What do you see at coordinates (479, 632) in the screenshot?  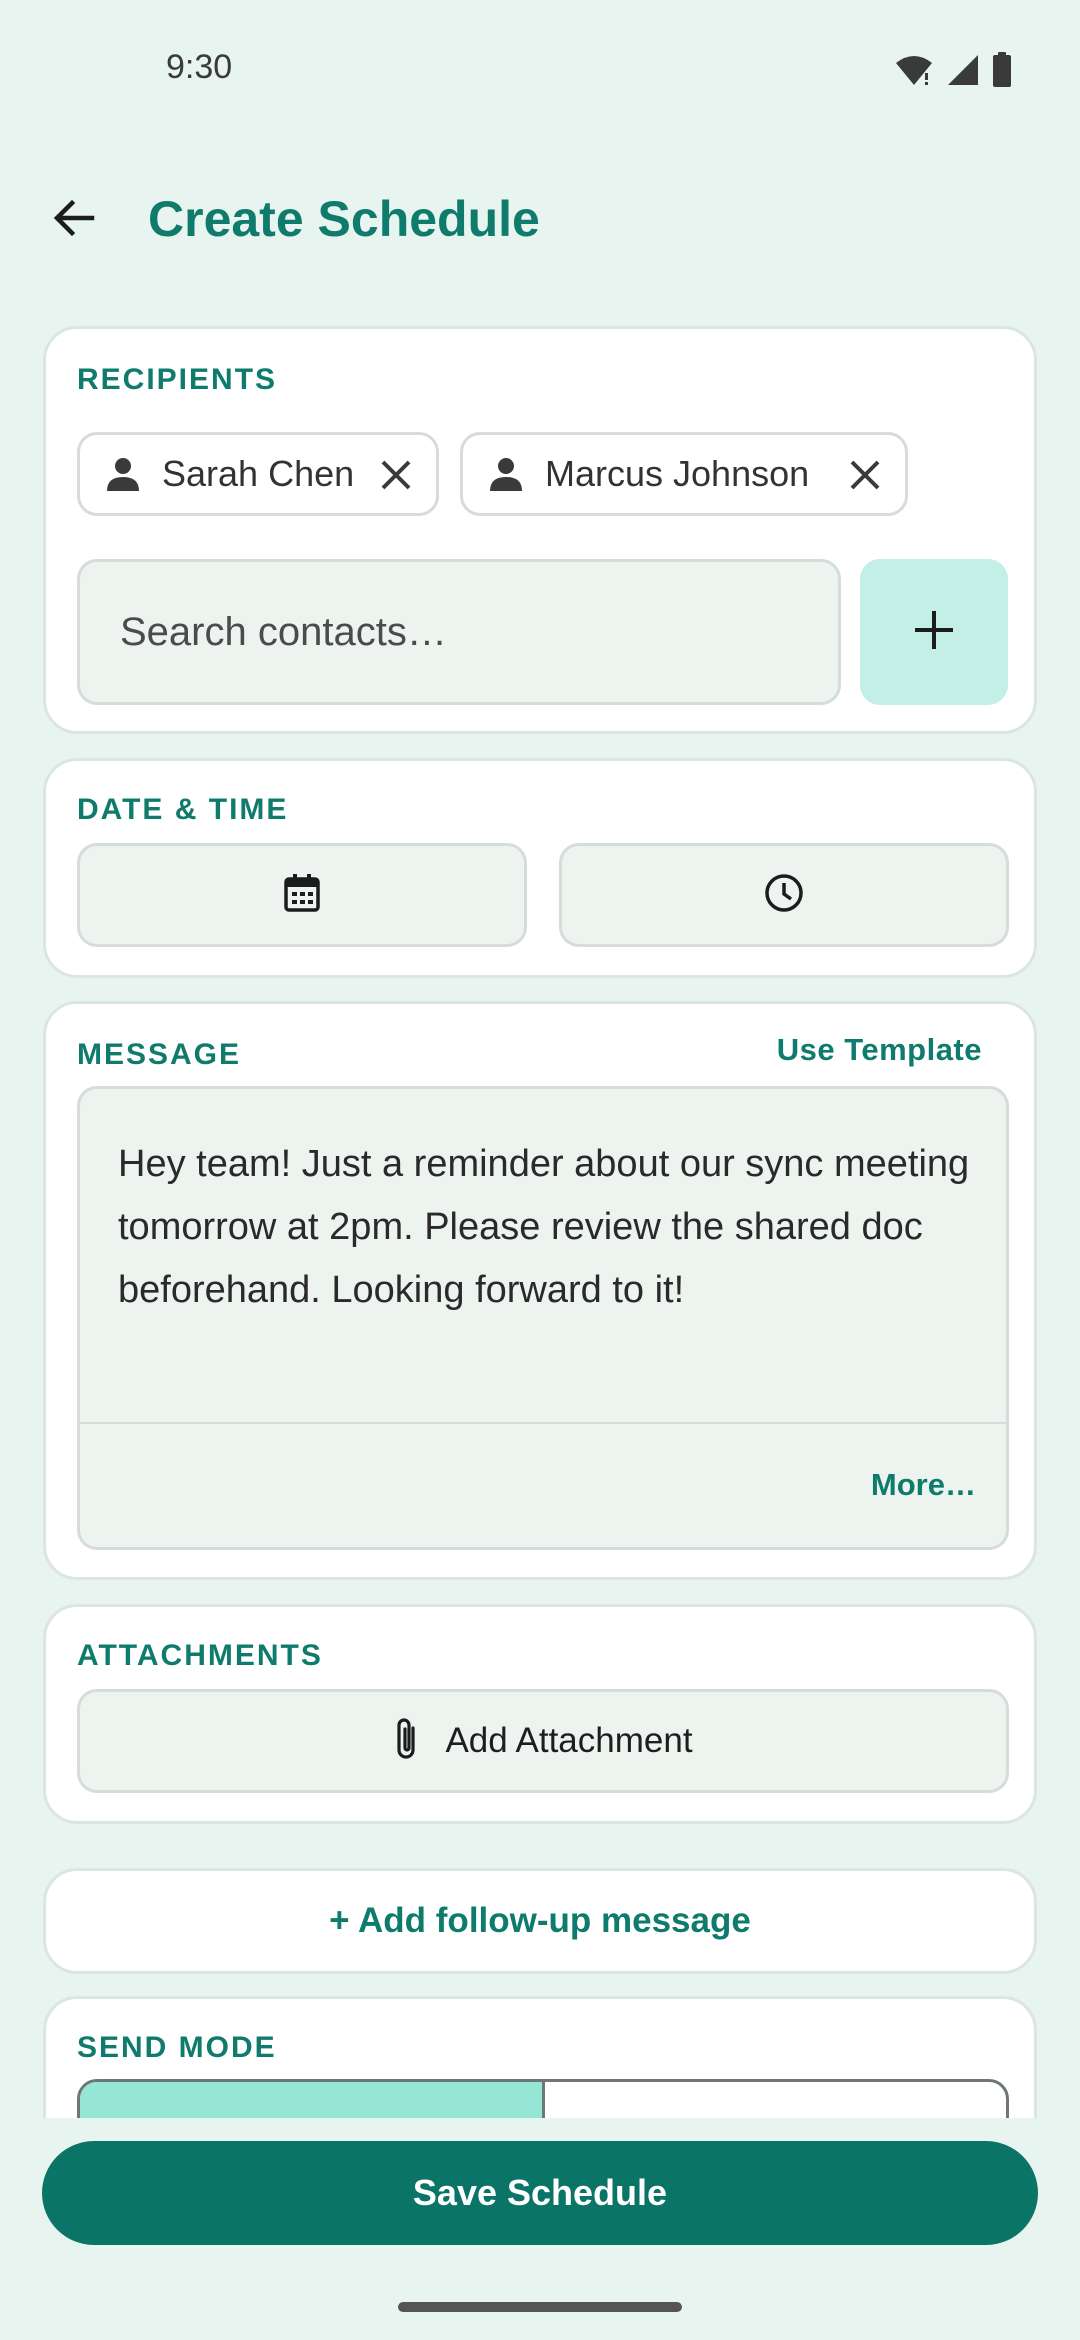 I see `search-input` at bounding box center [479, 632].